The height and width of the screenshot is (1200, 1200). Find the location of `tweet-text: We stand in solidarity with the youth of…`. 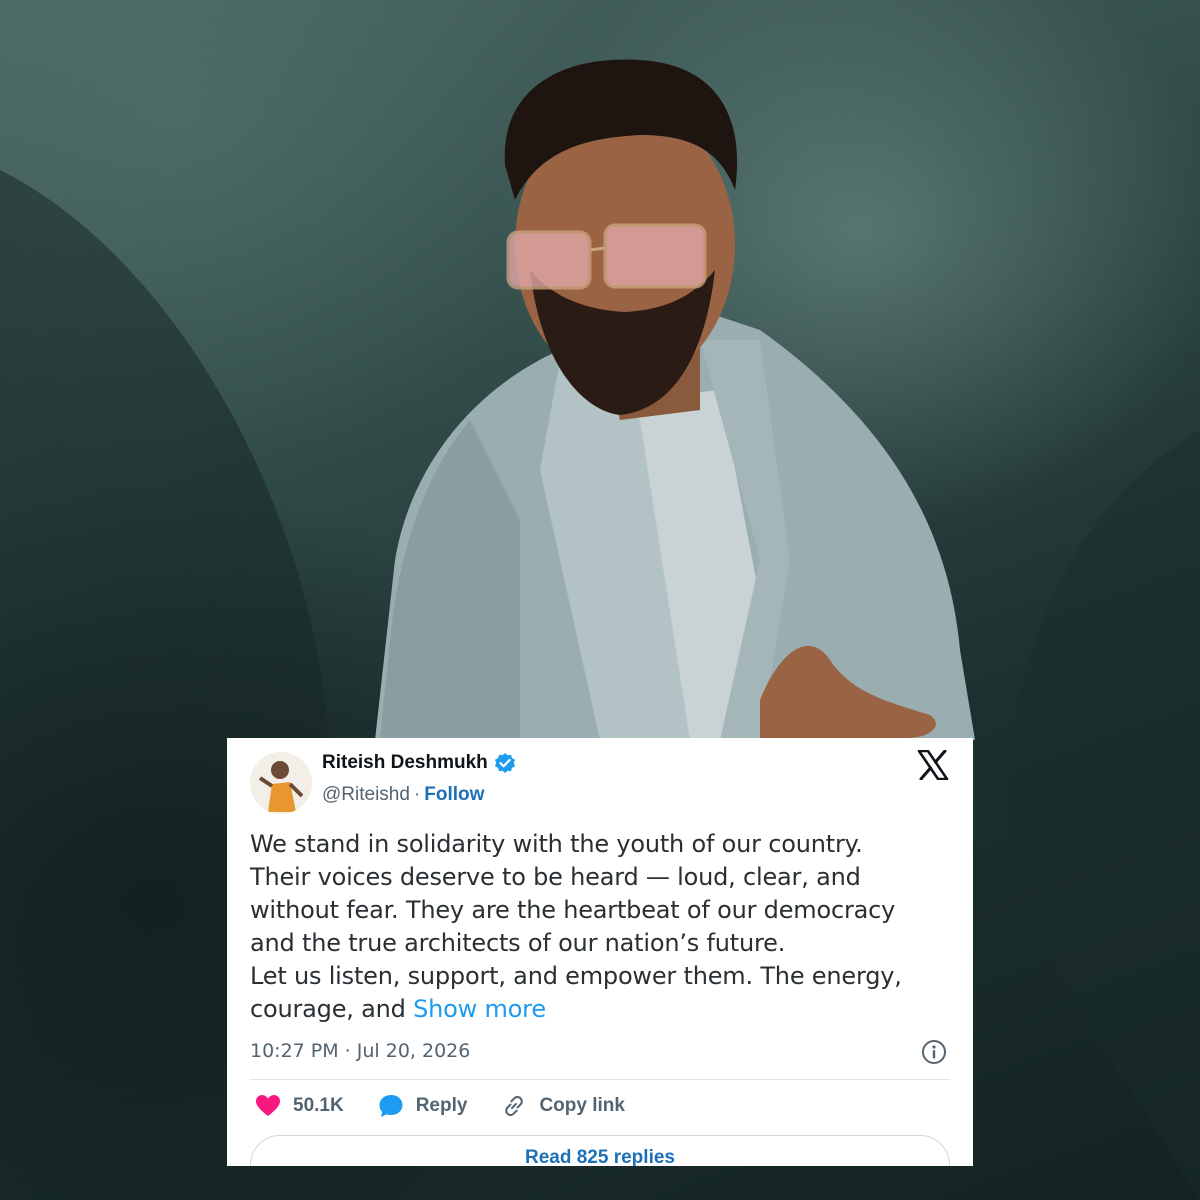

tweet-text: We stand in solidarity with the youth of… is located at coordinates (600, 927).